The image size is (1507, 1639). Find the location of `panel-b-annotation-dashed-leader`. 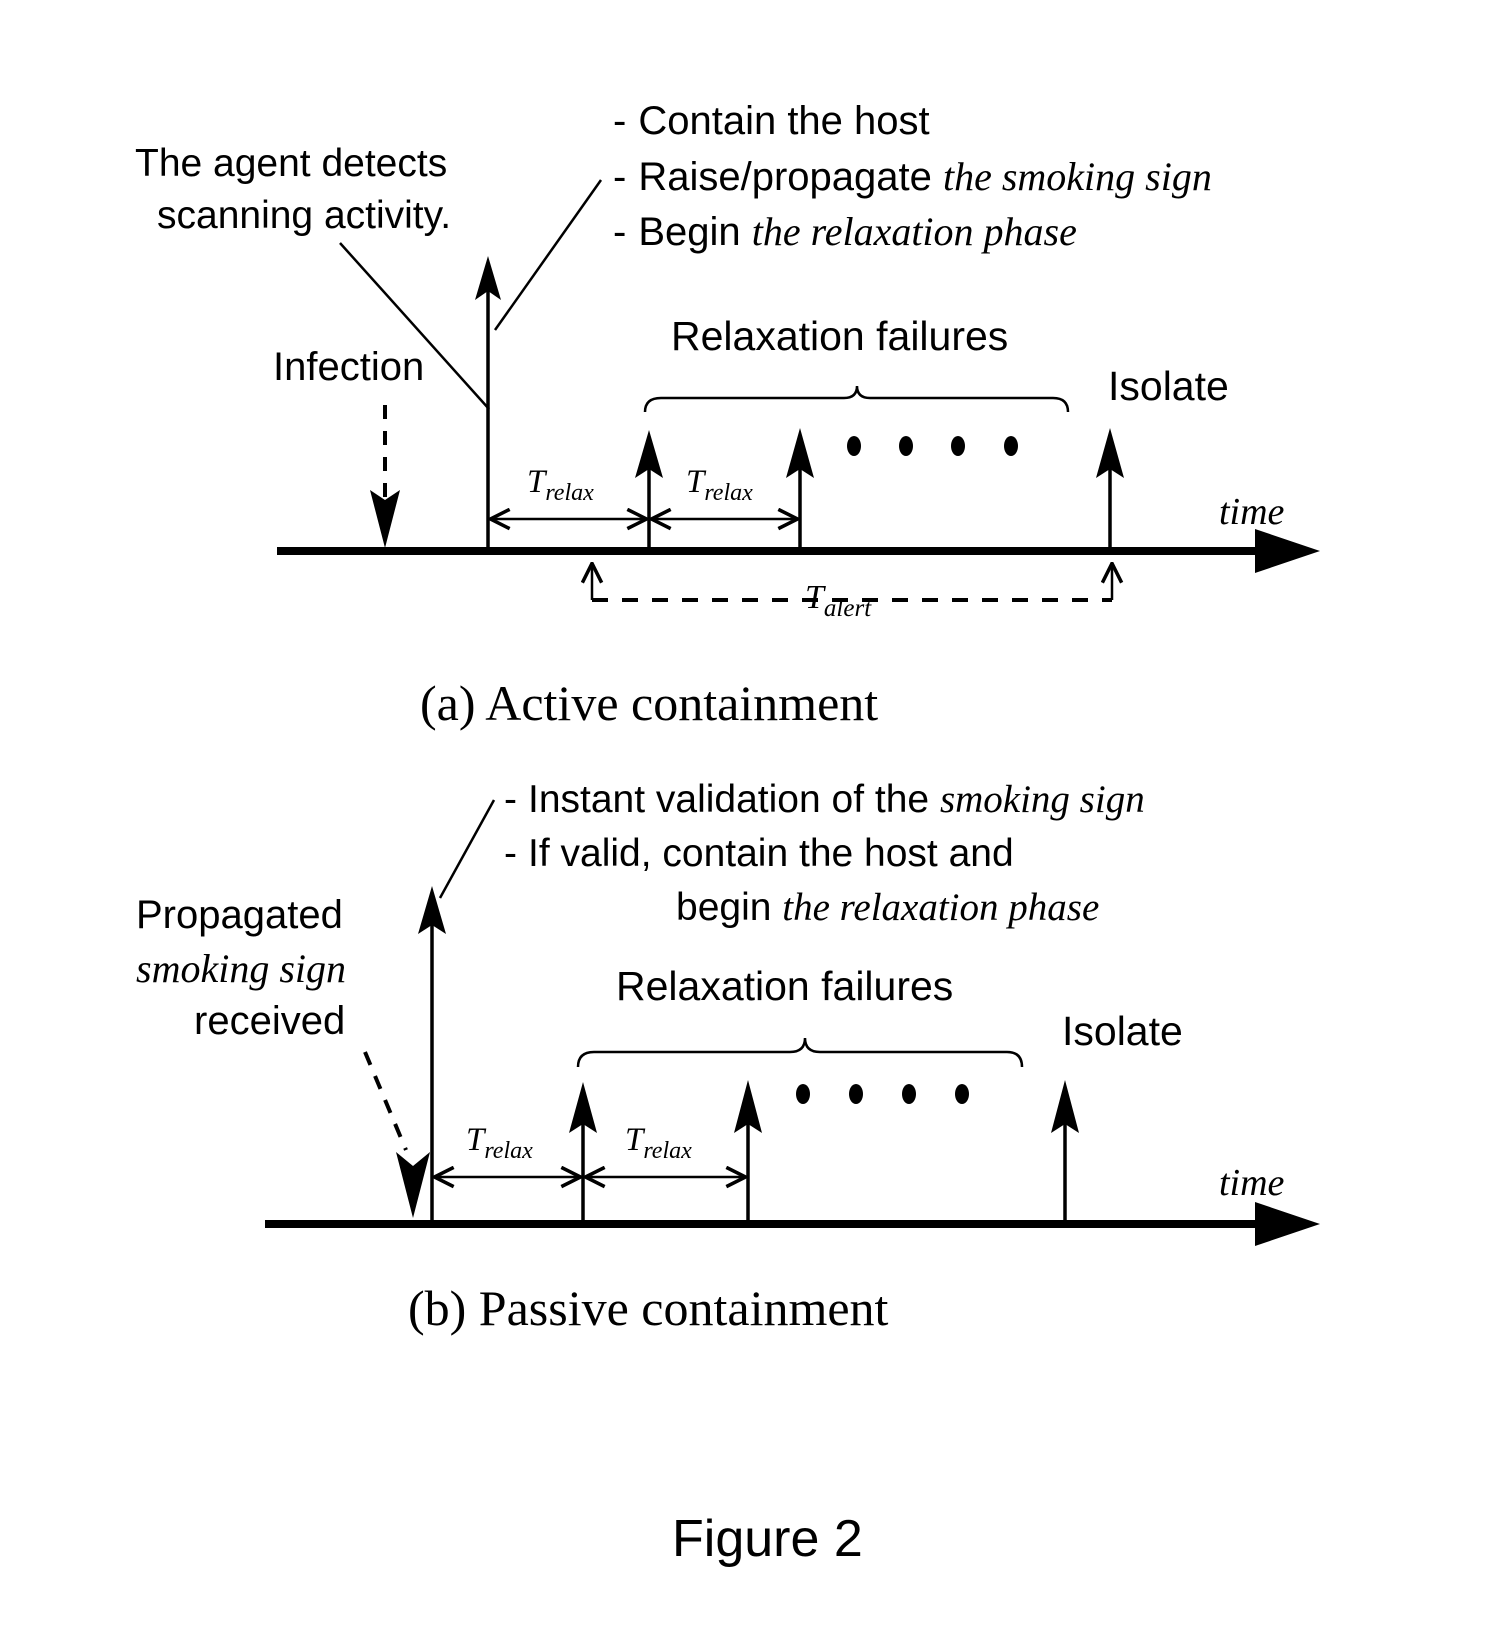

panel-b-annotation-dashed-leader is located at coordinates (385, 1101).